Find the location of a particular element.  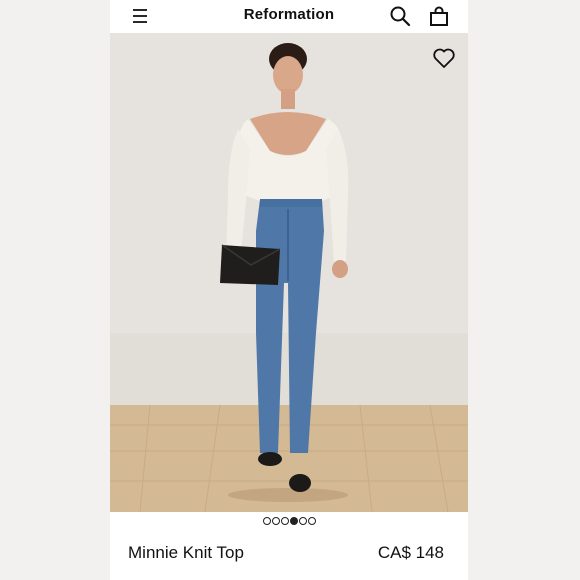

product-name: Minnie Knit Top is located at coordinates (186, 552).